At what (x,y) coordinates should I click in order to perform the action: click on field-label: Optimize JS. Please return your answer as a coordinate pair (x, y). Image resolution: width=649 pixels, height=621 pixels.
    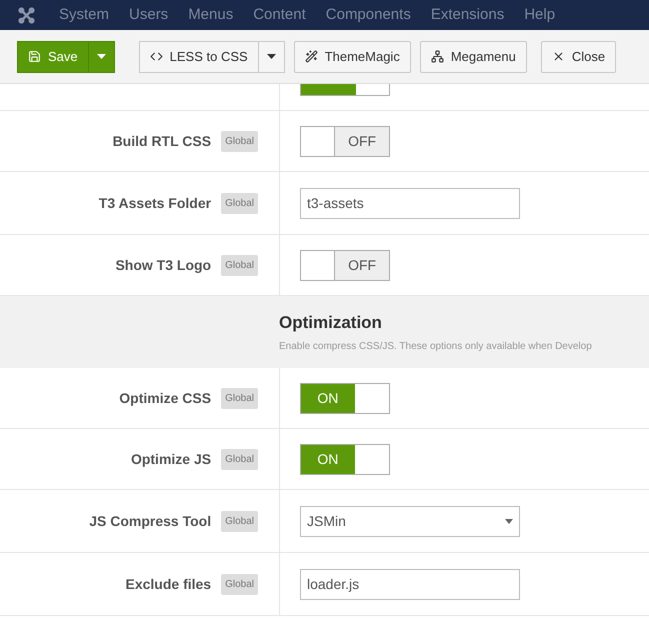
    Looking at the image, I should click on (171, 459).